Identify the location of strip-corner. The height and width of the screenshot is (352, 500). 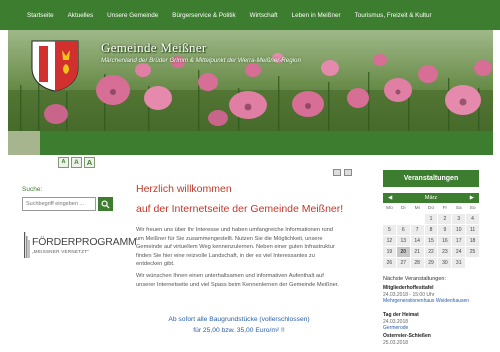
(24, 143).